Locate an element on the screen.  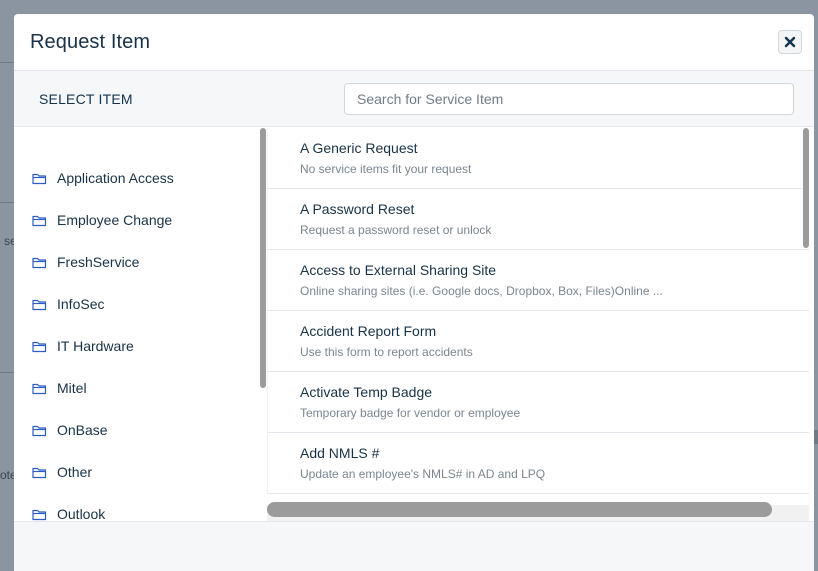
category-item: Outlook is located at coordinates (140, 507).